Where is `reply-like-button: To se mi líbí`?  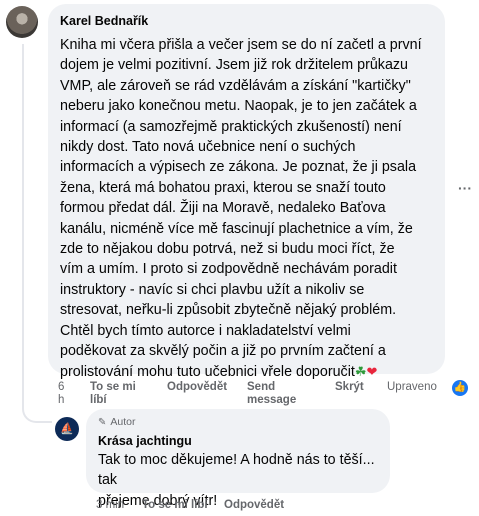 reply-like-button: To se mi líbí is located at coordinates (175, 505).